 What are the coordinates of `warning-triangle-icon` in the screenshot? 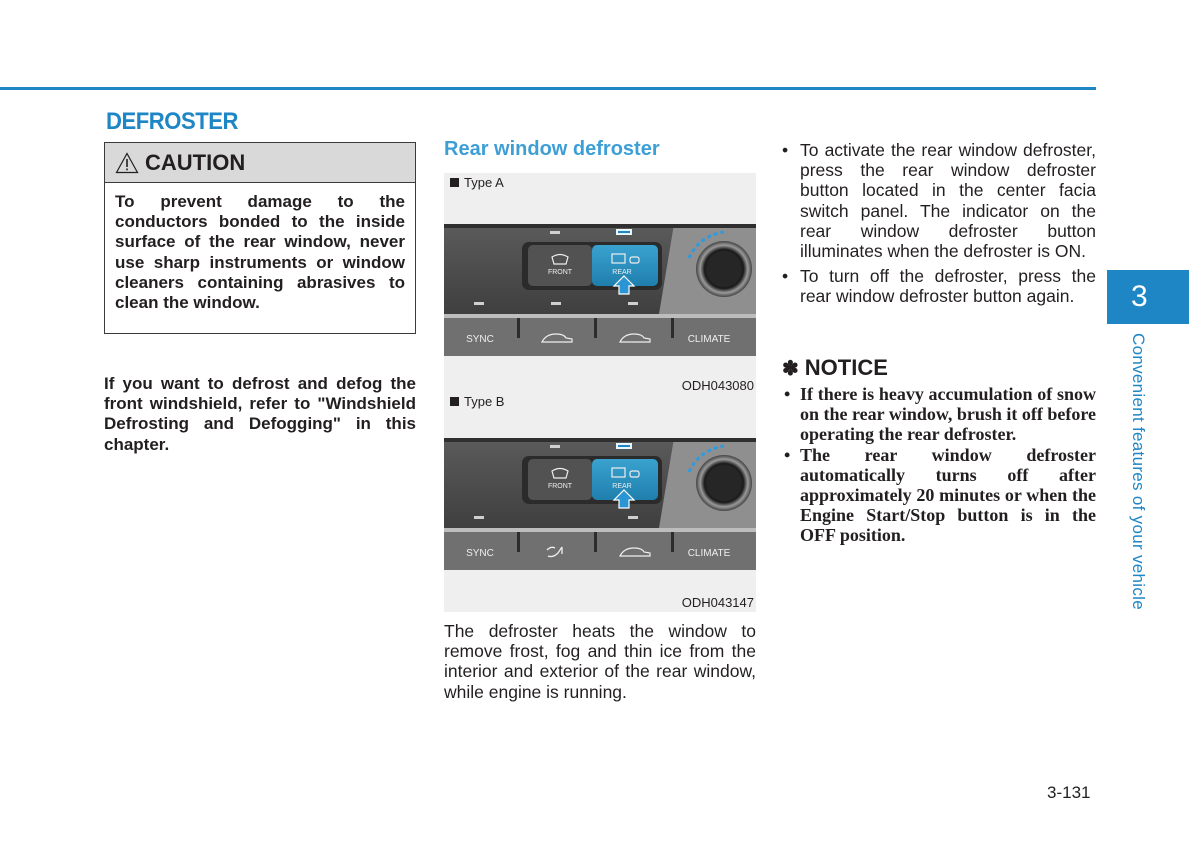 It's located at (127, 162).